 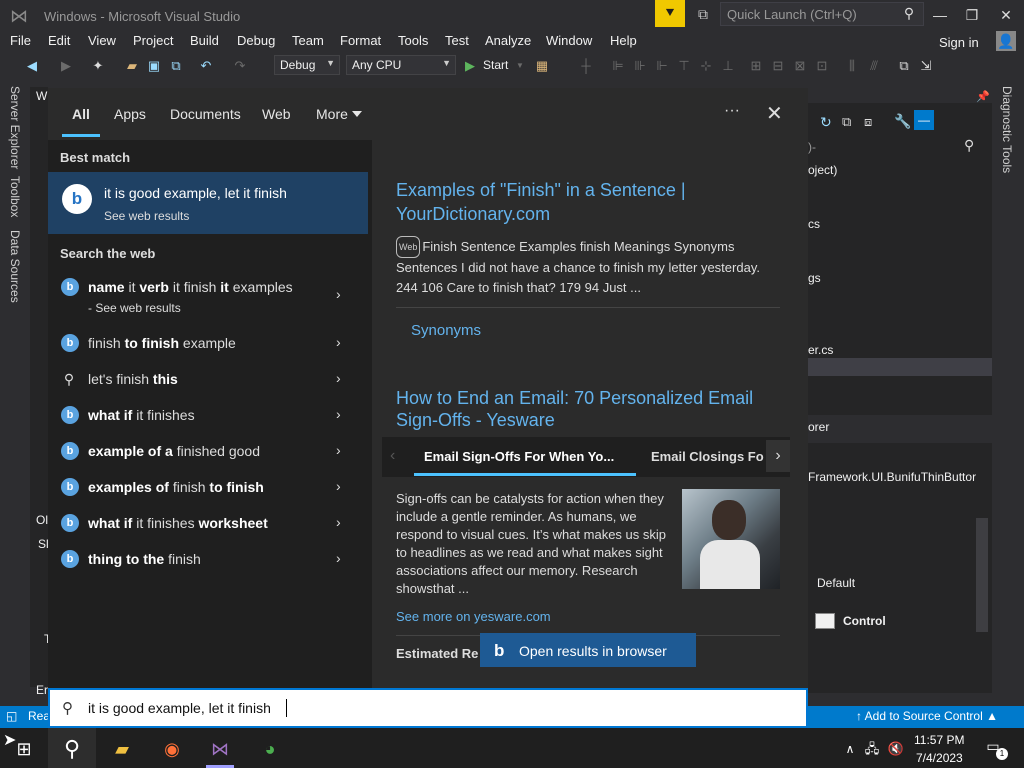 I want to click on volume-muted-icon: 🔇, so click(x=896, y=749).